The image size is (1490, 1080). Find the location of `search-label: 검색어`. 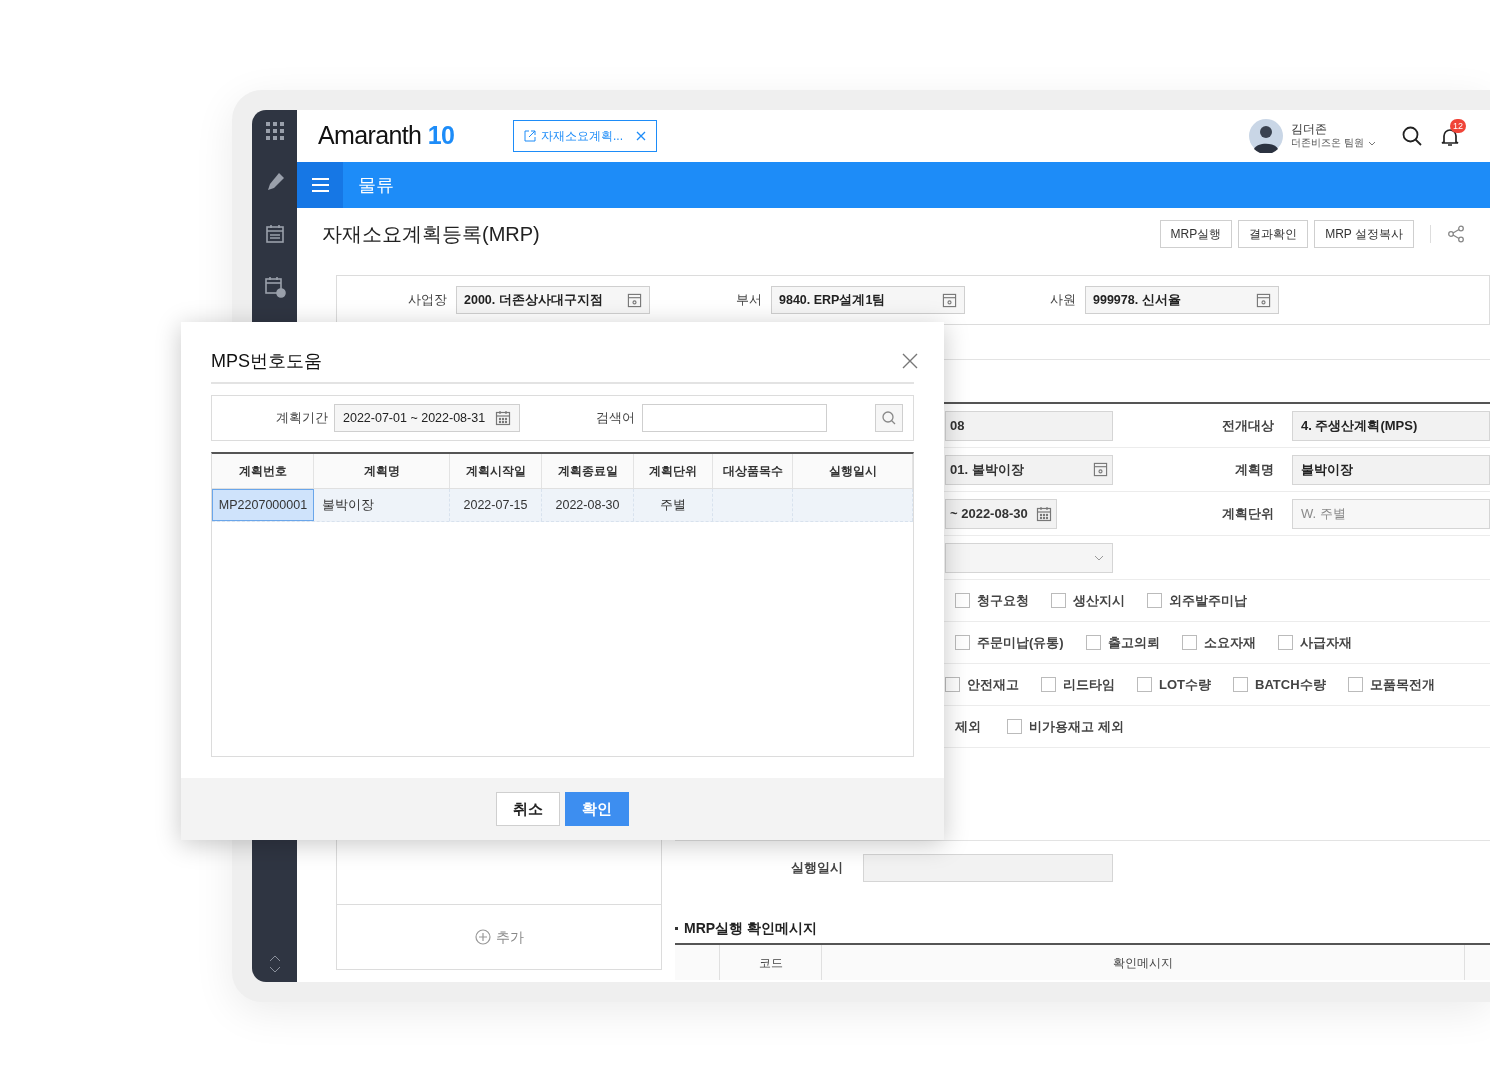

search-label: 검색어 is located at coordinates (615, 418).